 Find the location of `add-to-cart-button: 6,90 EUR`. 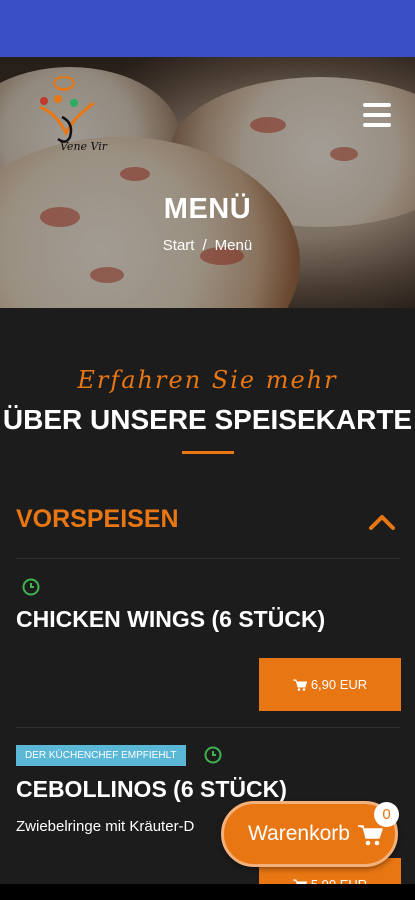

add-to-cart-button: 6,90 EUR is located at coordinates (330, 684).